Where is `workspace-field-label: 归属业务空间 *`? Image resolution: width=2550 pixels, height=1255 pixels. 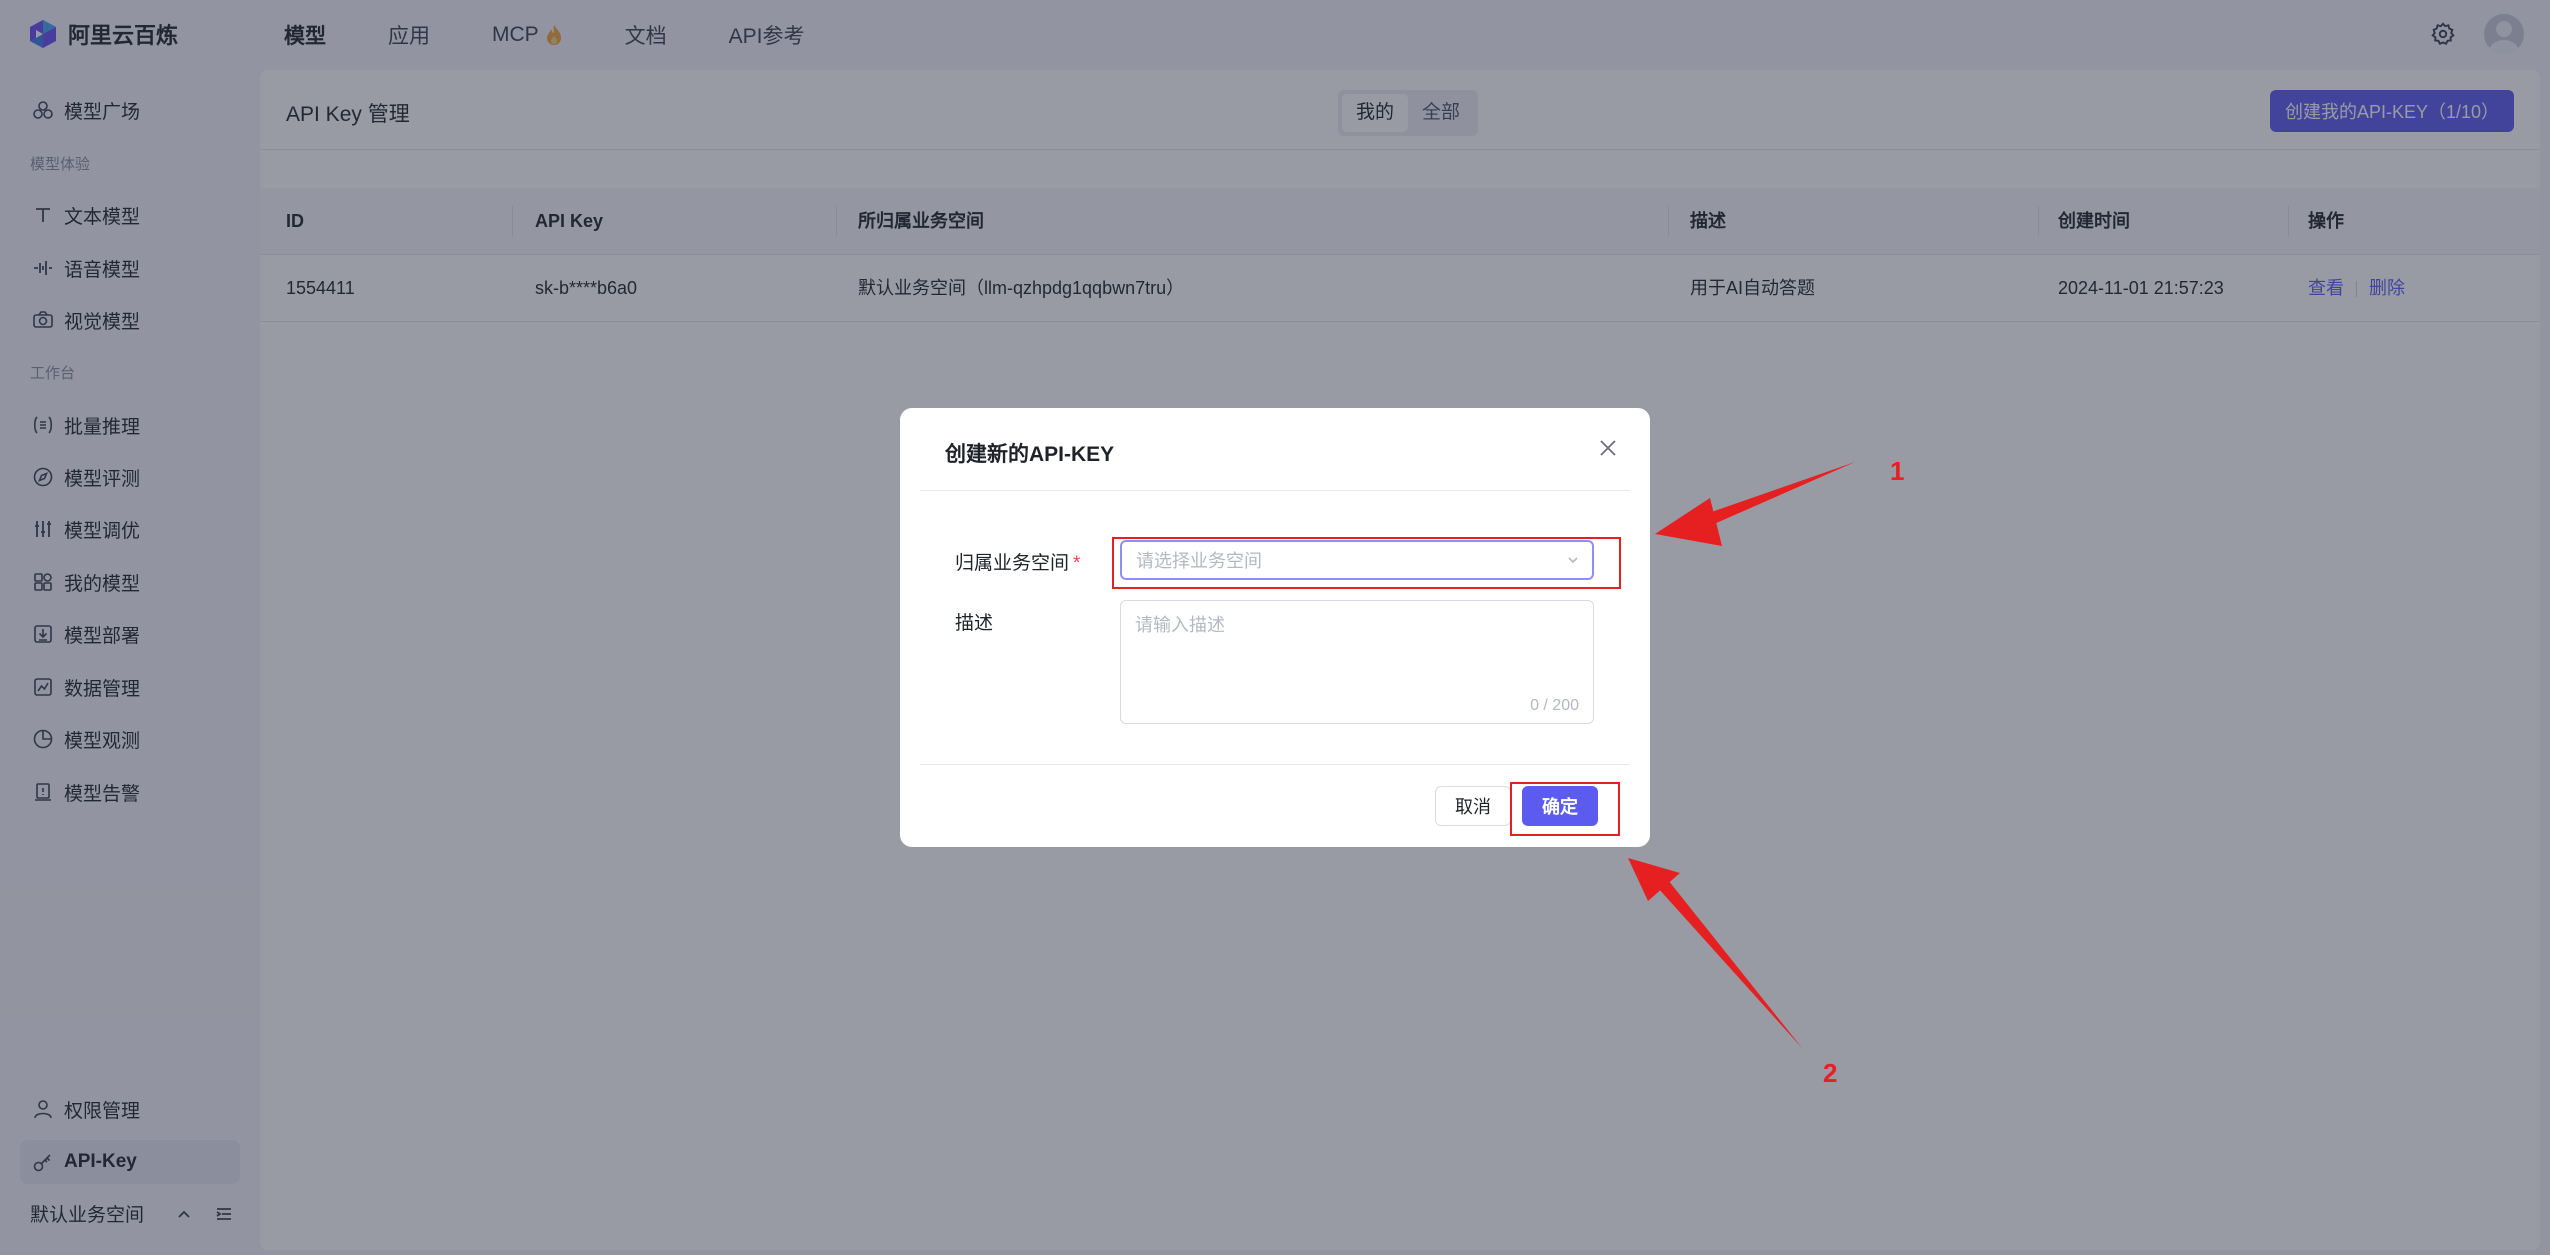
workspace-field-label: 归属业务空间 * is located at coordinates (1017, 561).